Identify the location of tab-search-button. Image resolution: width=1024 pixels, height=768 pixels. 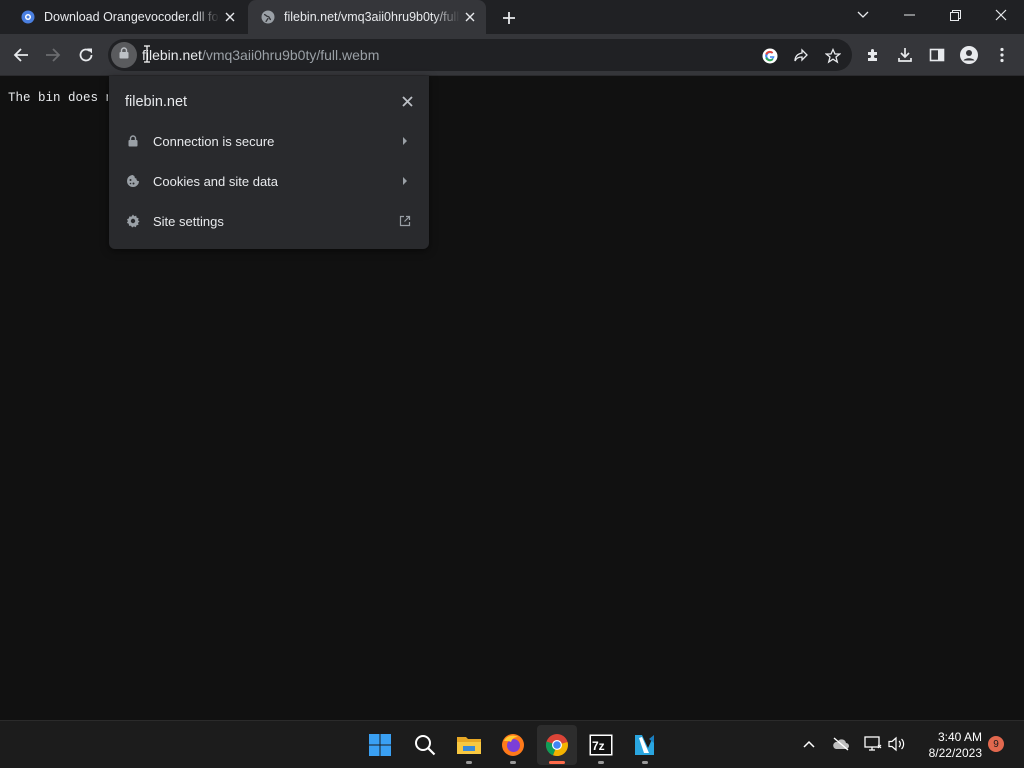
(863, 15).